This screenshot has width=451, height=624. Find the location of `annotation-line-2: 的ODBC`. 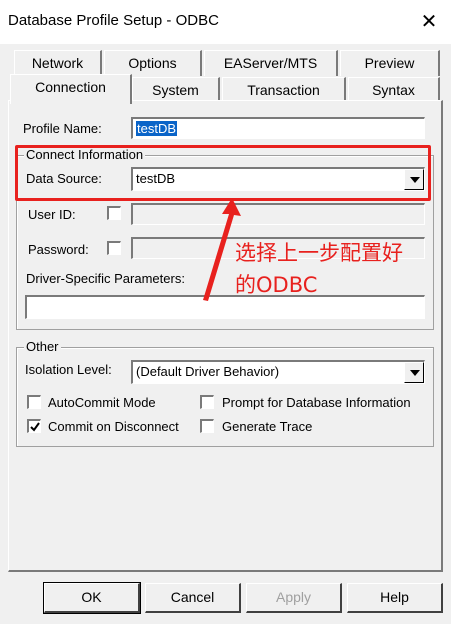

annotation-line-2: 的ODBC is located at coordinates (276, 285).